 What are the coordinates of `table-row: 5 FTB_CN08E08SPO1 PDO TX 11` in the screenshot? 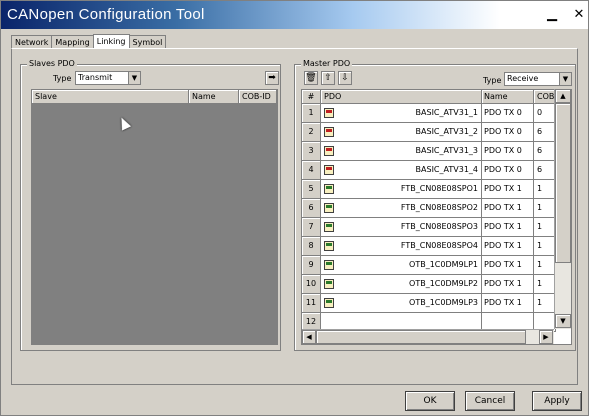 It's located at (429, 189).